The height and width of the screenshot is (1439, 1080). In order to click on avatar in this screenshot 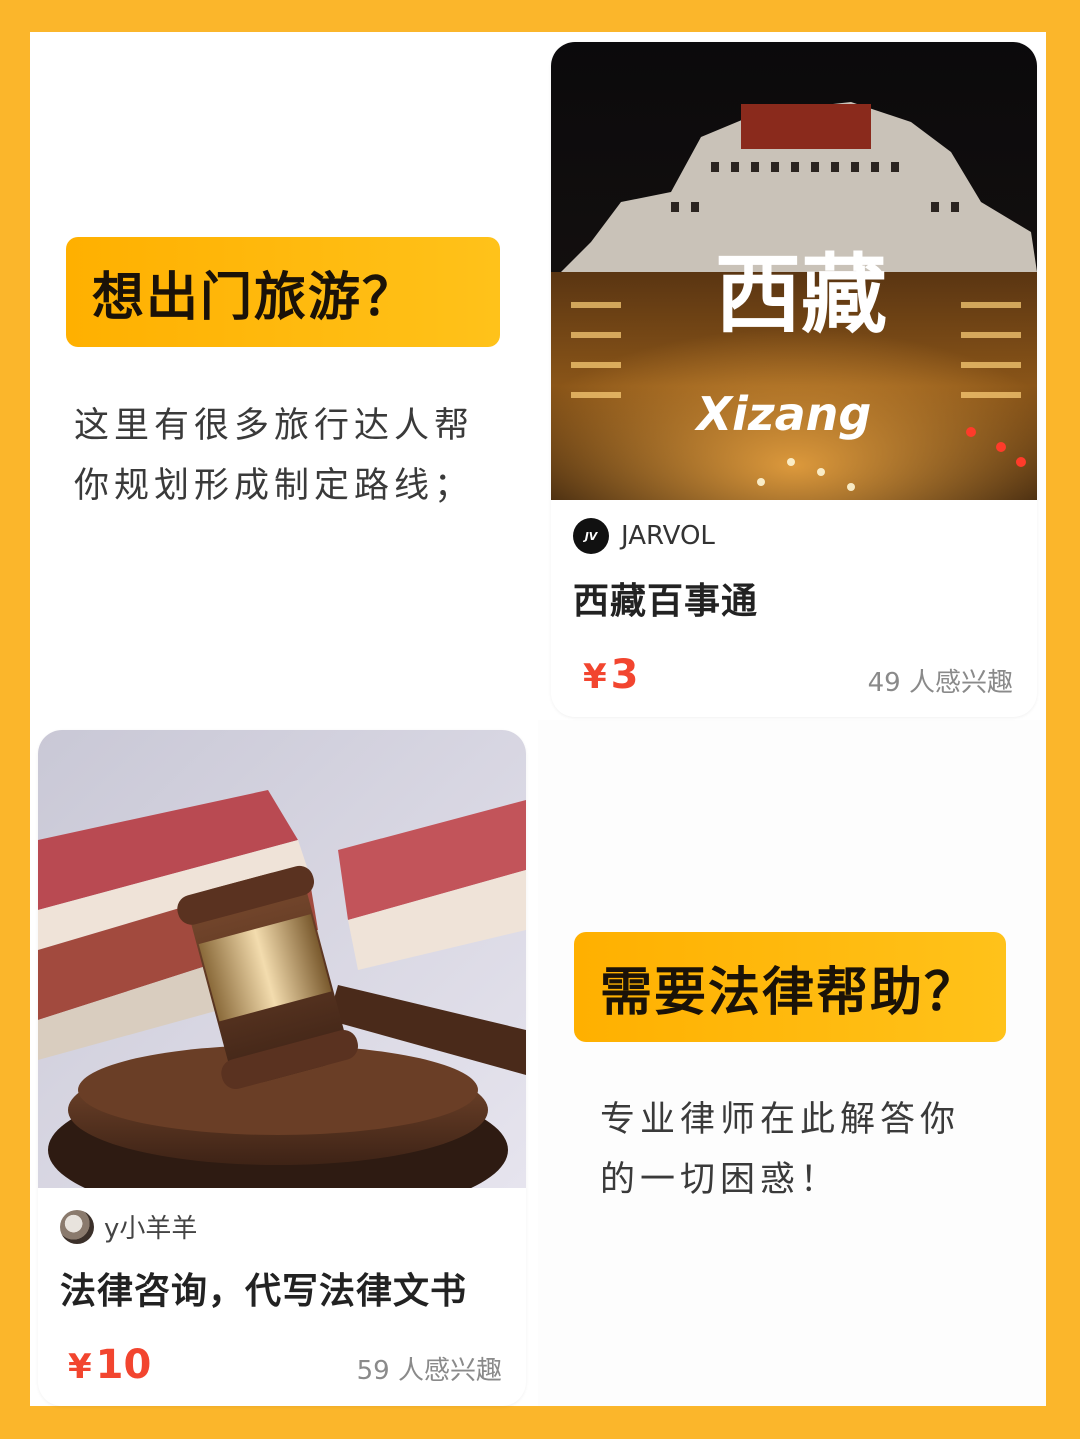, I will do `click(77, 1226)`.